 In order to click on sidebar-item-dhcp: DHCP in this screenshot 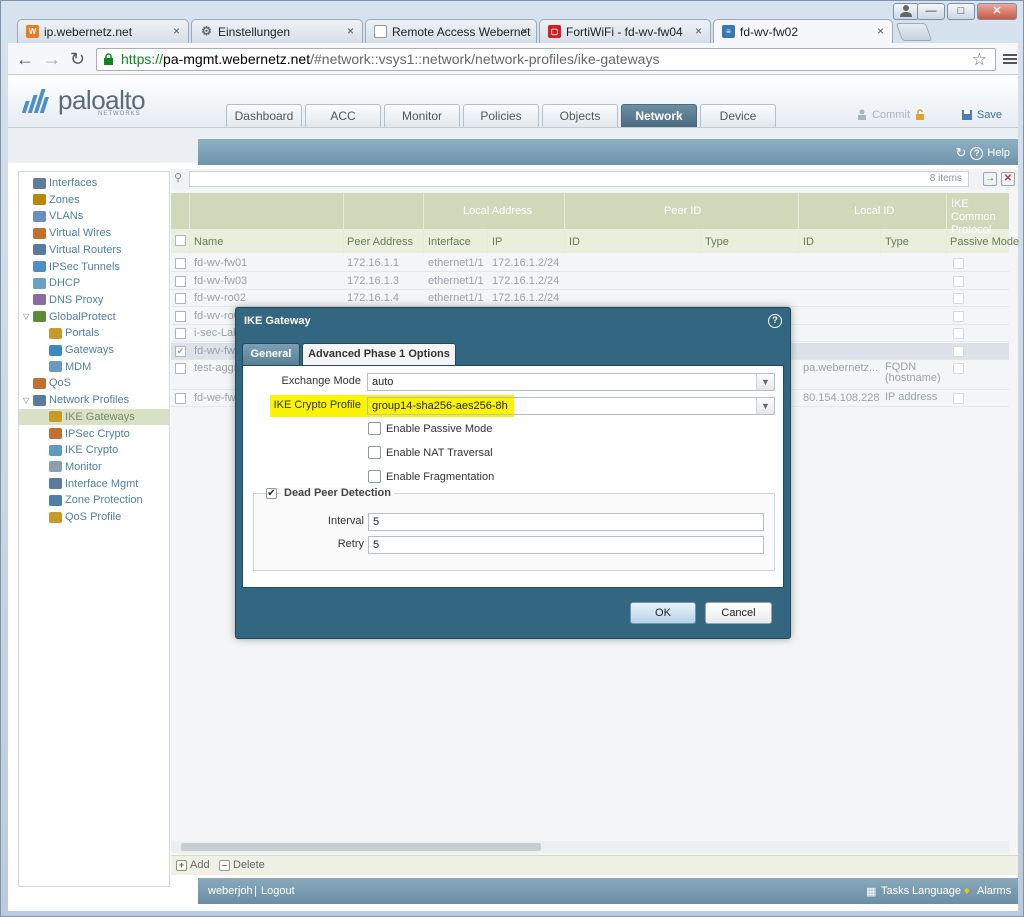, I will do `click(49, 283)`.